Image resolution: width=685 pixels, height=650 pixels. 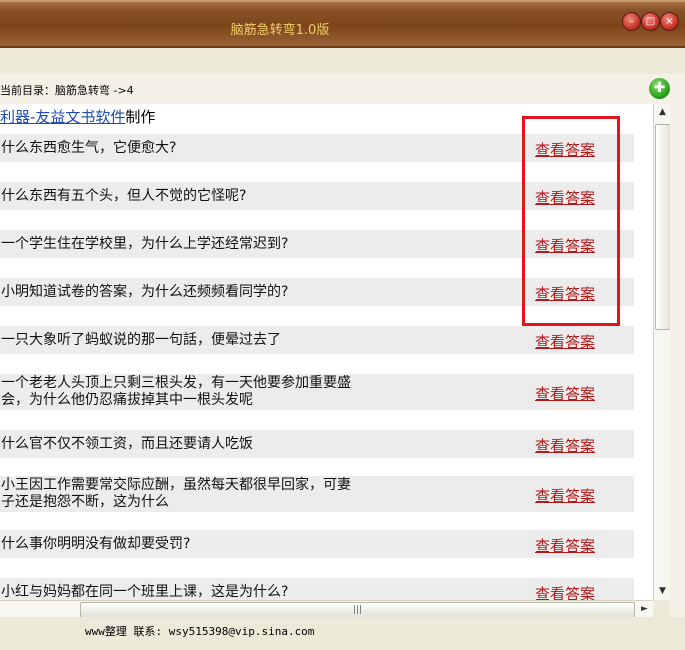 What do you see at coordinates (140, 117) in the screenshot?
I see `credit-suffix: 制作` at bounding box center [140, 117].